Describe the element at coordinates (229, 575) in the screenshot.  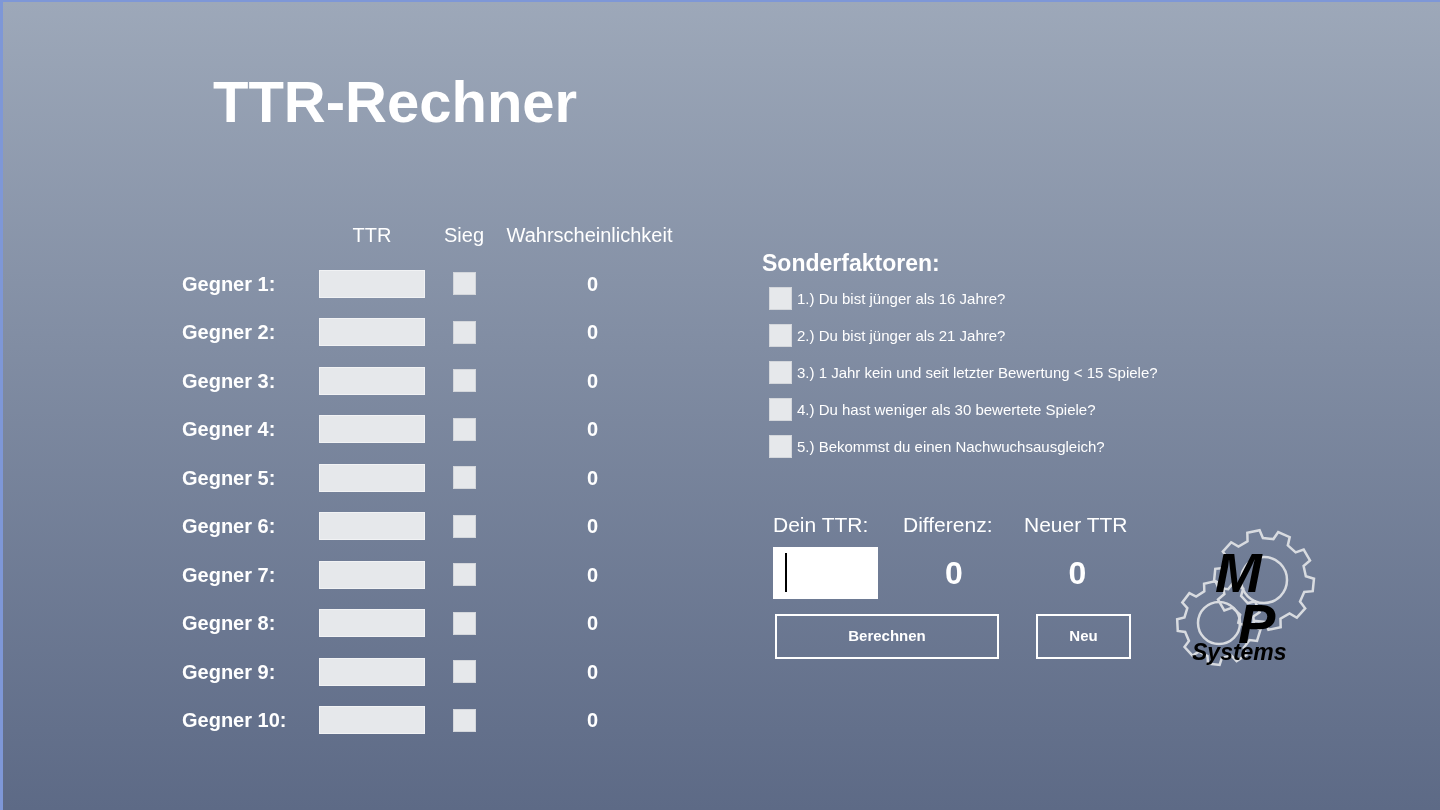
I see `row-label: Gegner 7:` at that location.